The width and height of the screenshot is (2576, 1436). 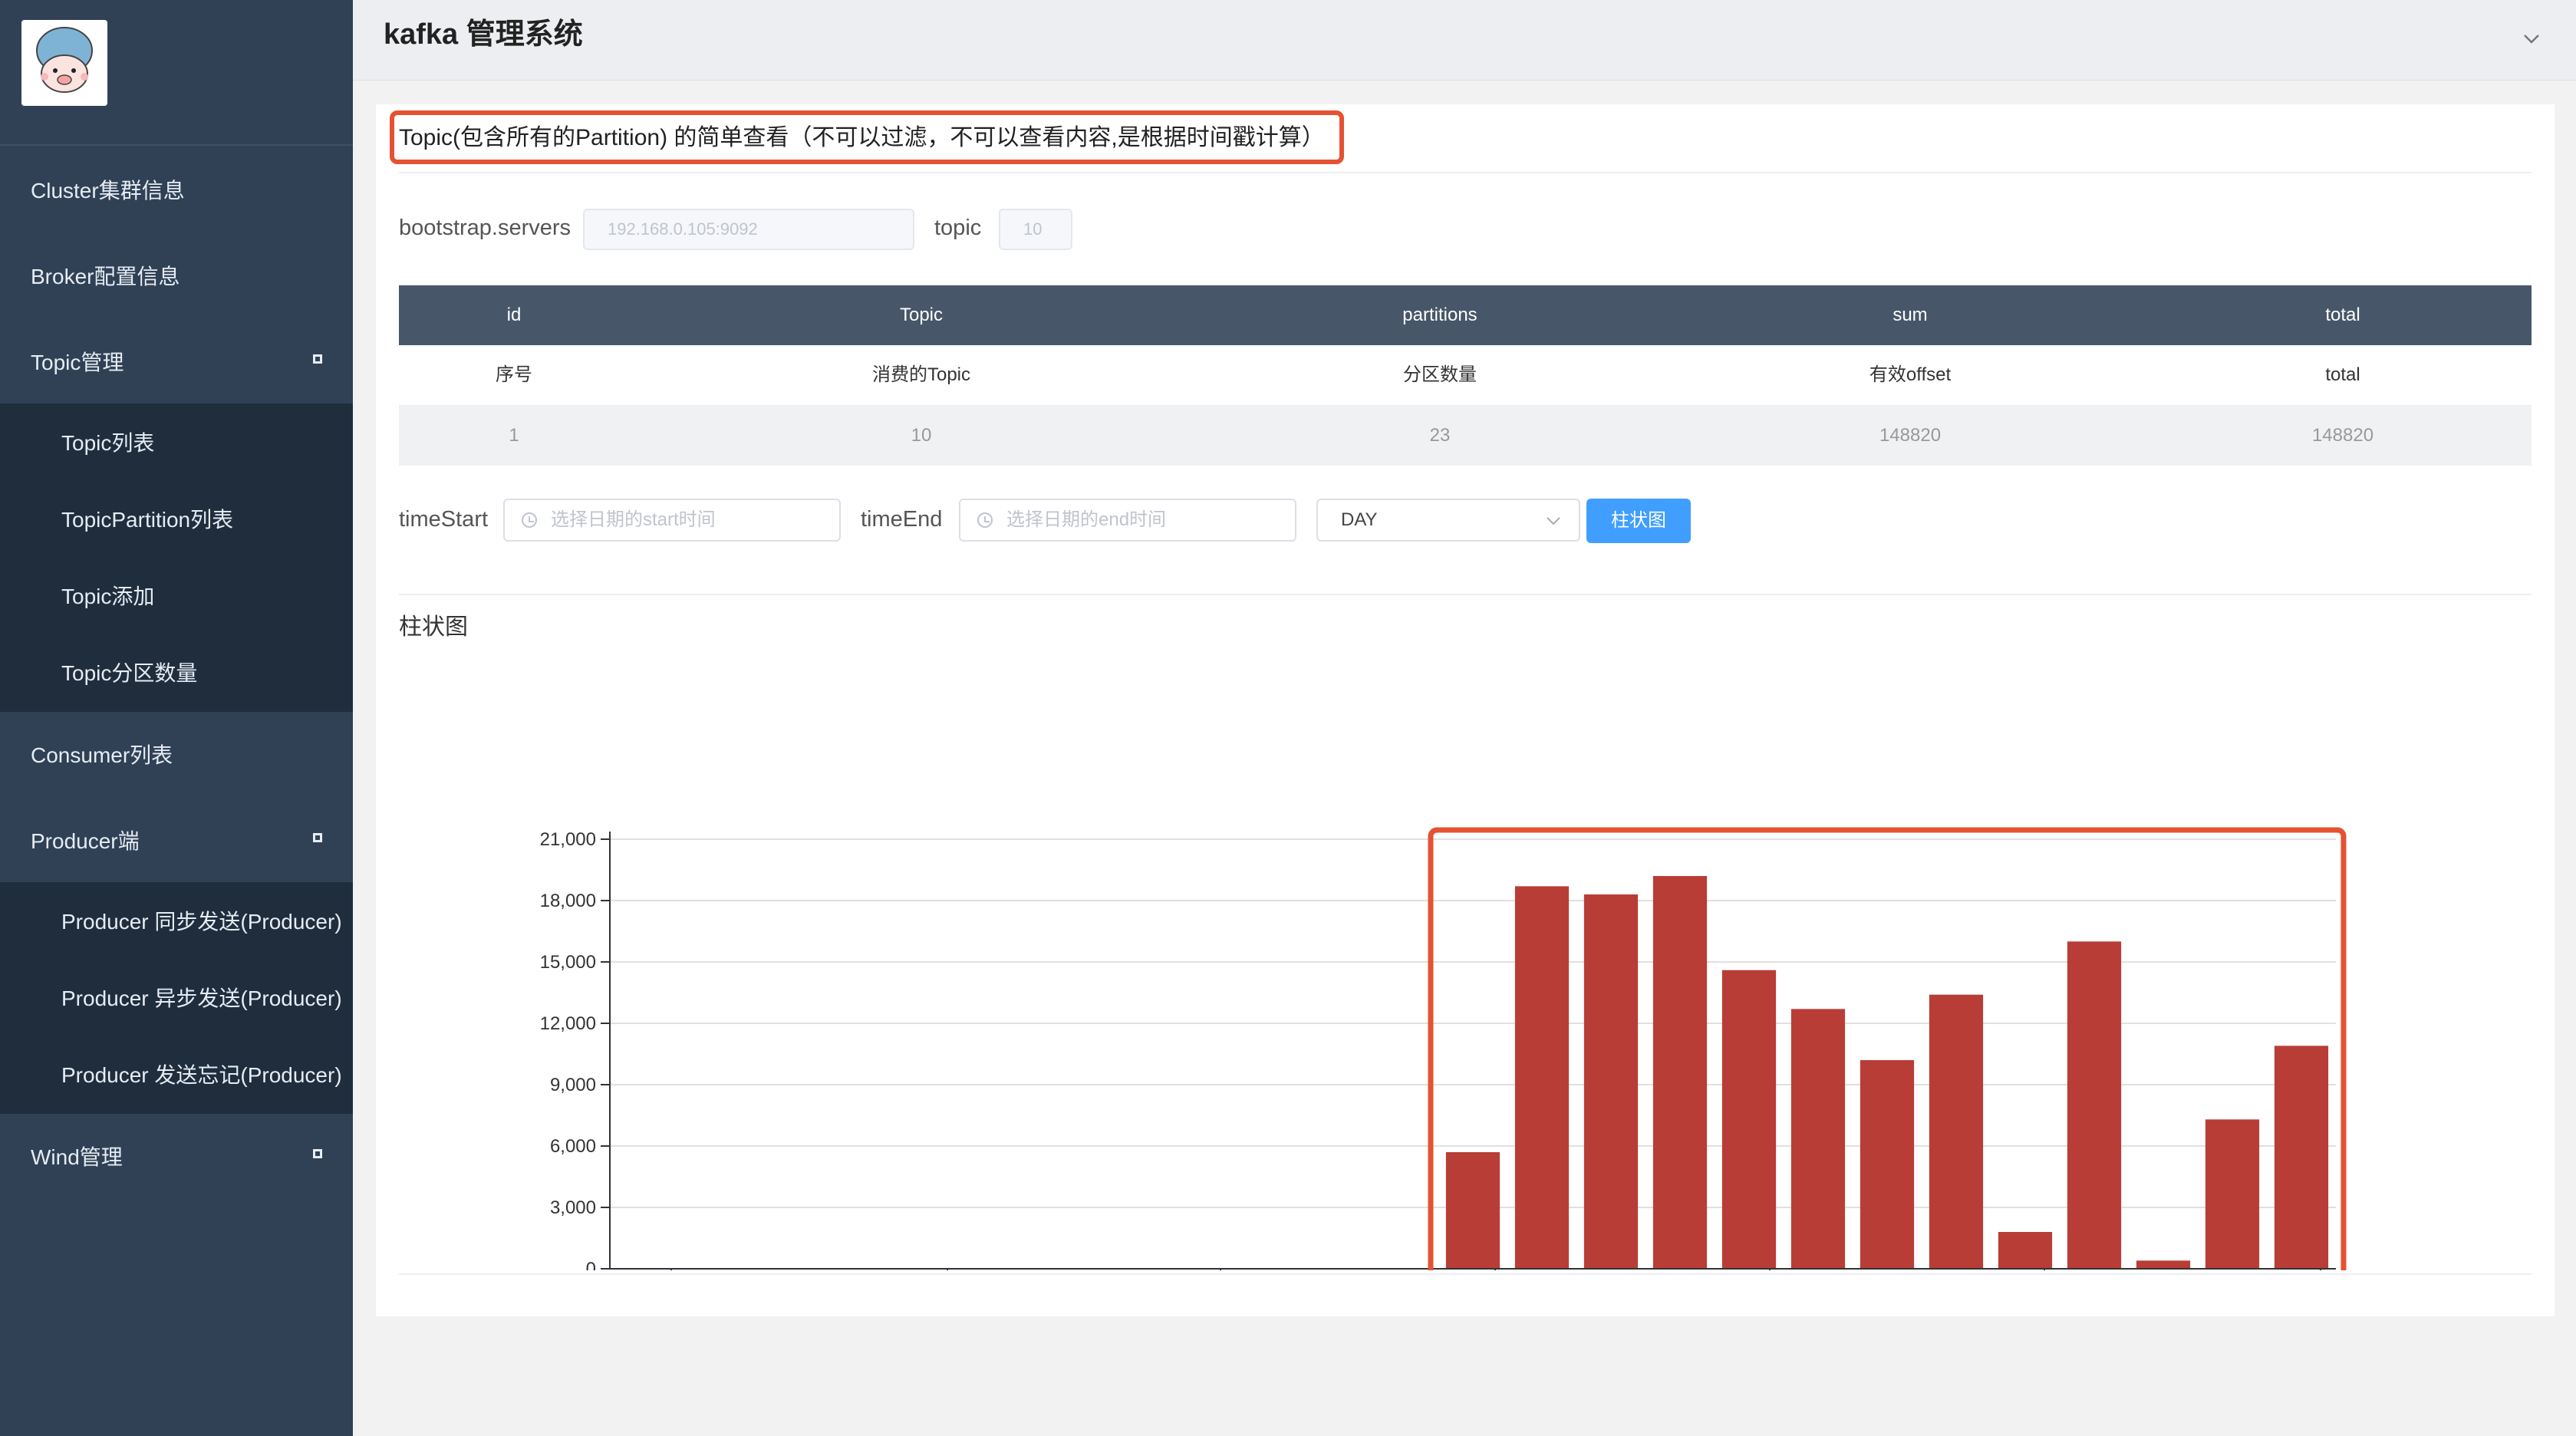 What do you see at coordinates (921, 315) in the screenshot?
I see `column-header: Topic` at bounding box center [921, 315].